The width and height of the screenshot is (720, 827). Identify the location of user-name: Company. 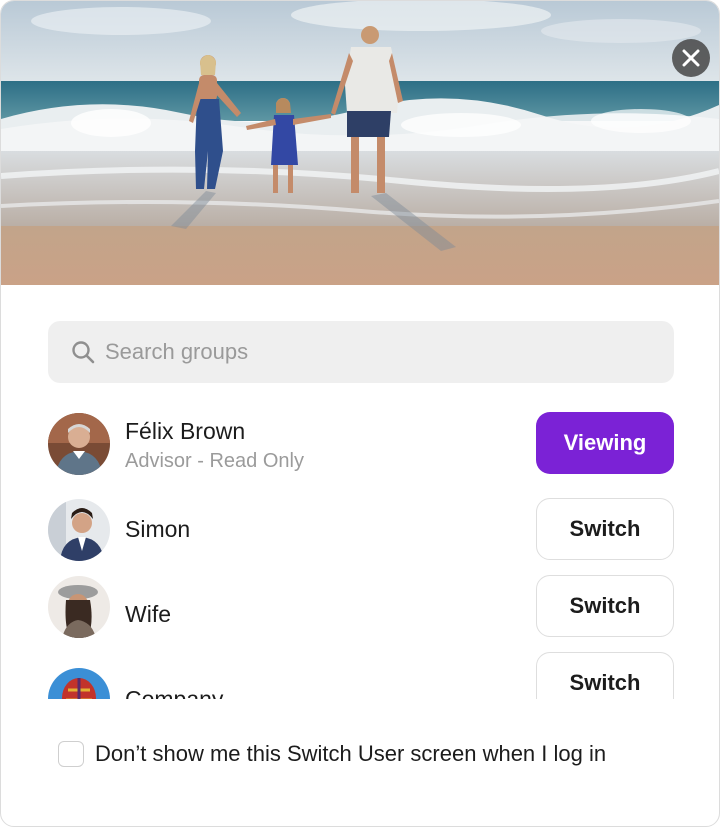
(174, 692).